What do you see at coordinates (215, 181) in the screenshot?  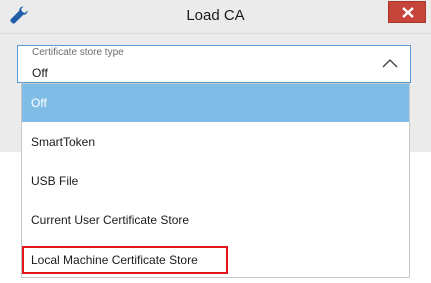 I see `option-usb-file: USB File` at bounding box center [215, 181].